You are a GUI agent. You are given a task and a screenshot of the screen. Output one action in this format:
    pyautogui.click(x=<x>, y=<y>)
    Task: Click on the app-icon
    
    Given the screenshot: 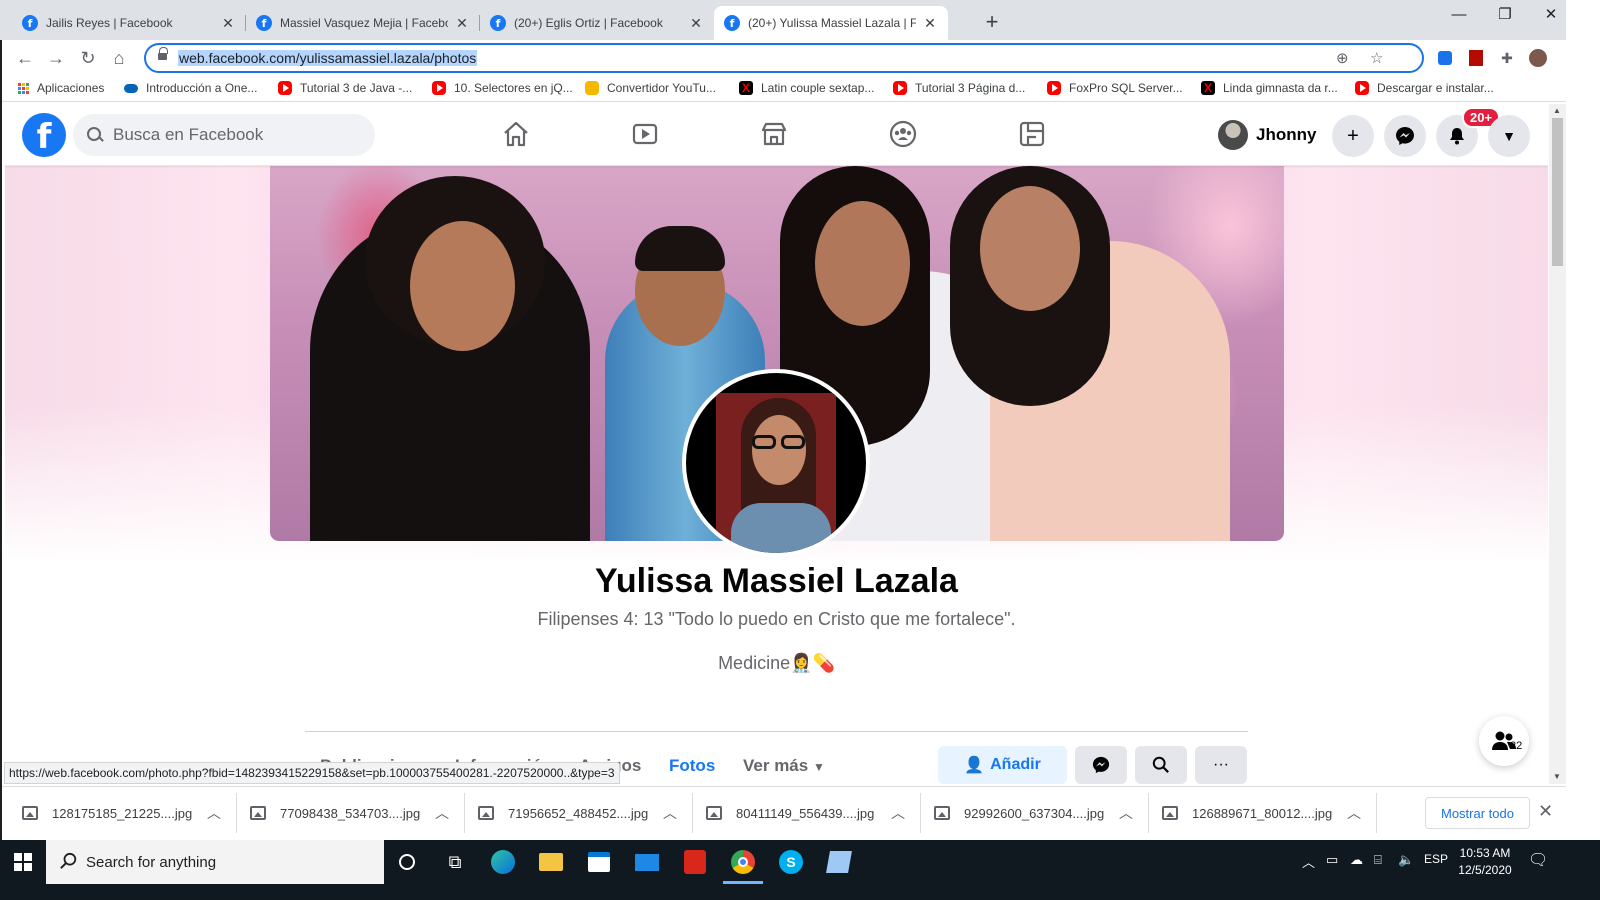 What is the action you would take?
    pyautogui.click(x=839, y=862)
    